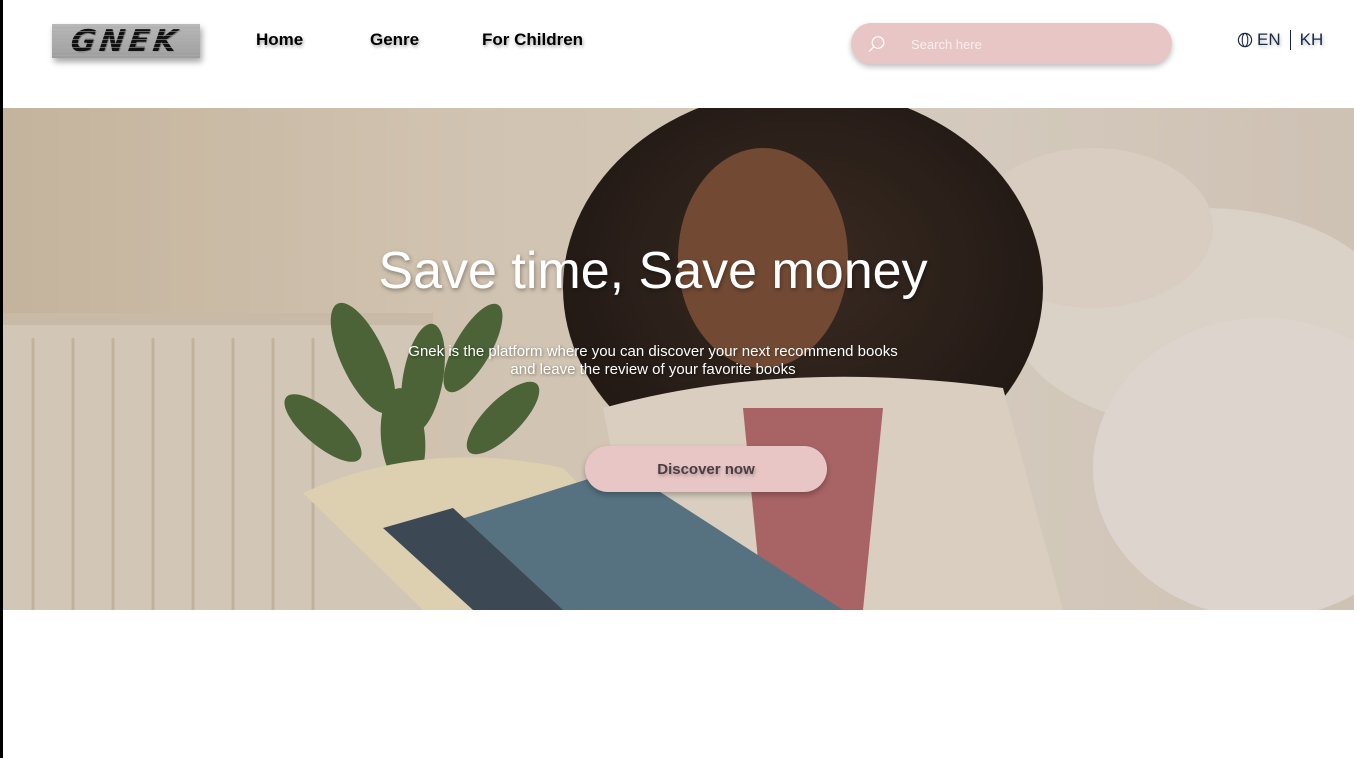  Describe the element at coordinates (1245, 40) in the screenshot. I see `globe-icon` at that location.